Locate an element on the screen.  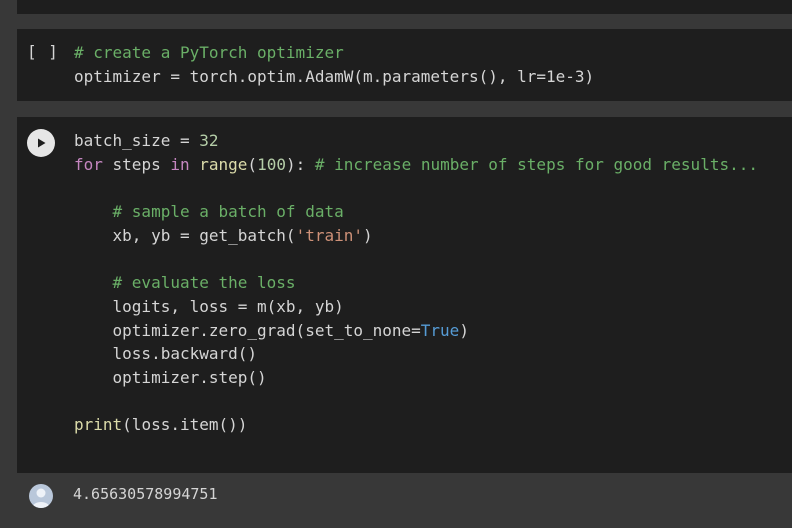
code-line: # sample a batch of data is located at coordinates (209, 211).